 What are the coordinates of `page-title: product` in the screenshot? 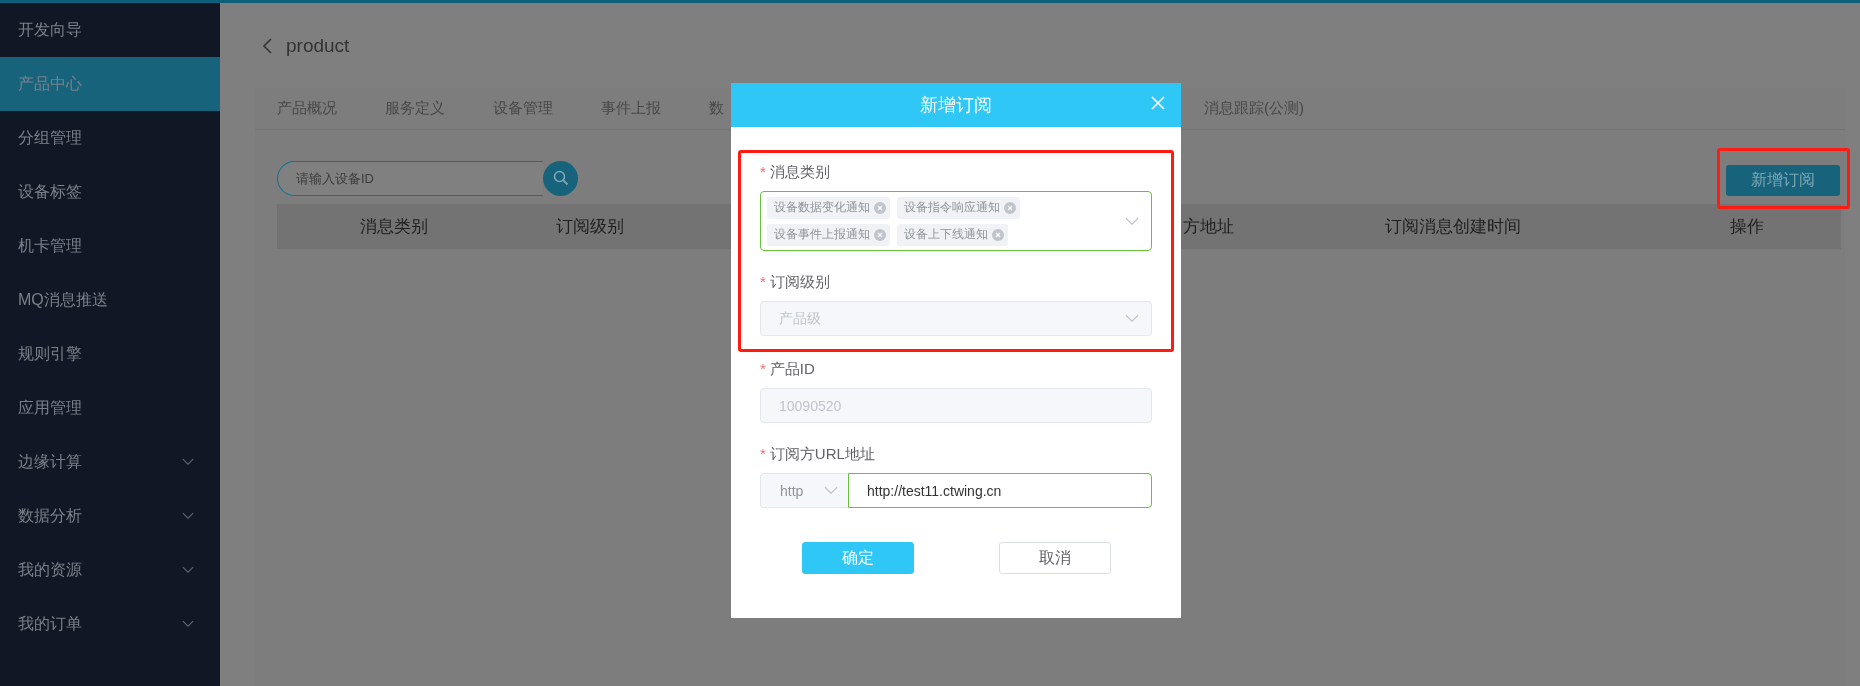 It's located at (318, 45).